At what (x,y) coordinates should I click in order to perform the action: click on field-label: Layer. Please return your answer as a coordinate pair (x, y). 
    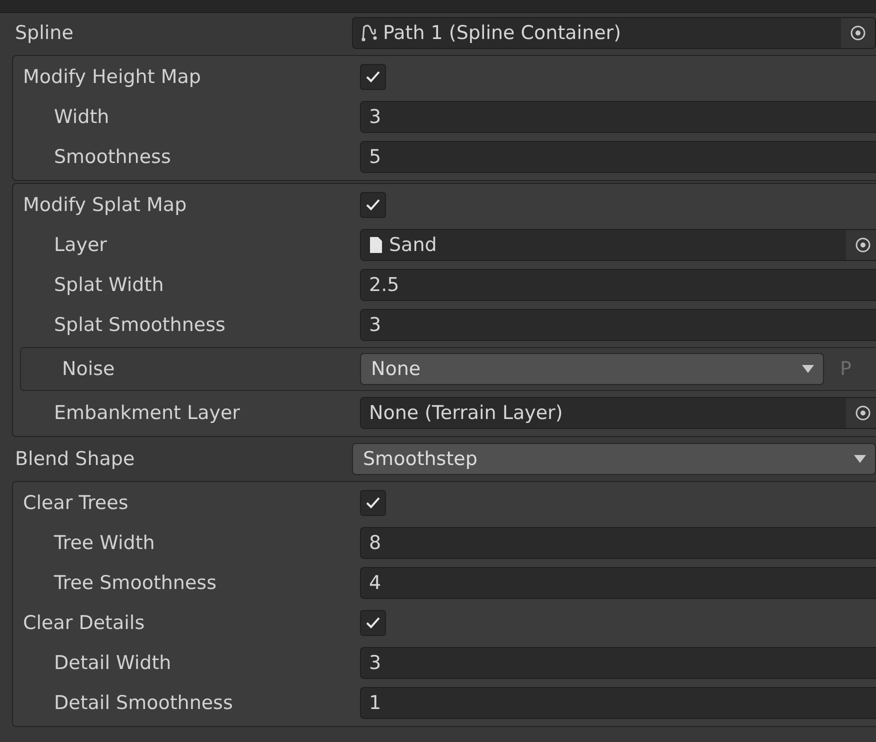
    Looking at the image, I should click on (80, 245).